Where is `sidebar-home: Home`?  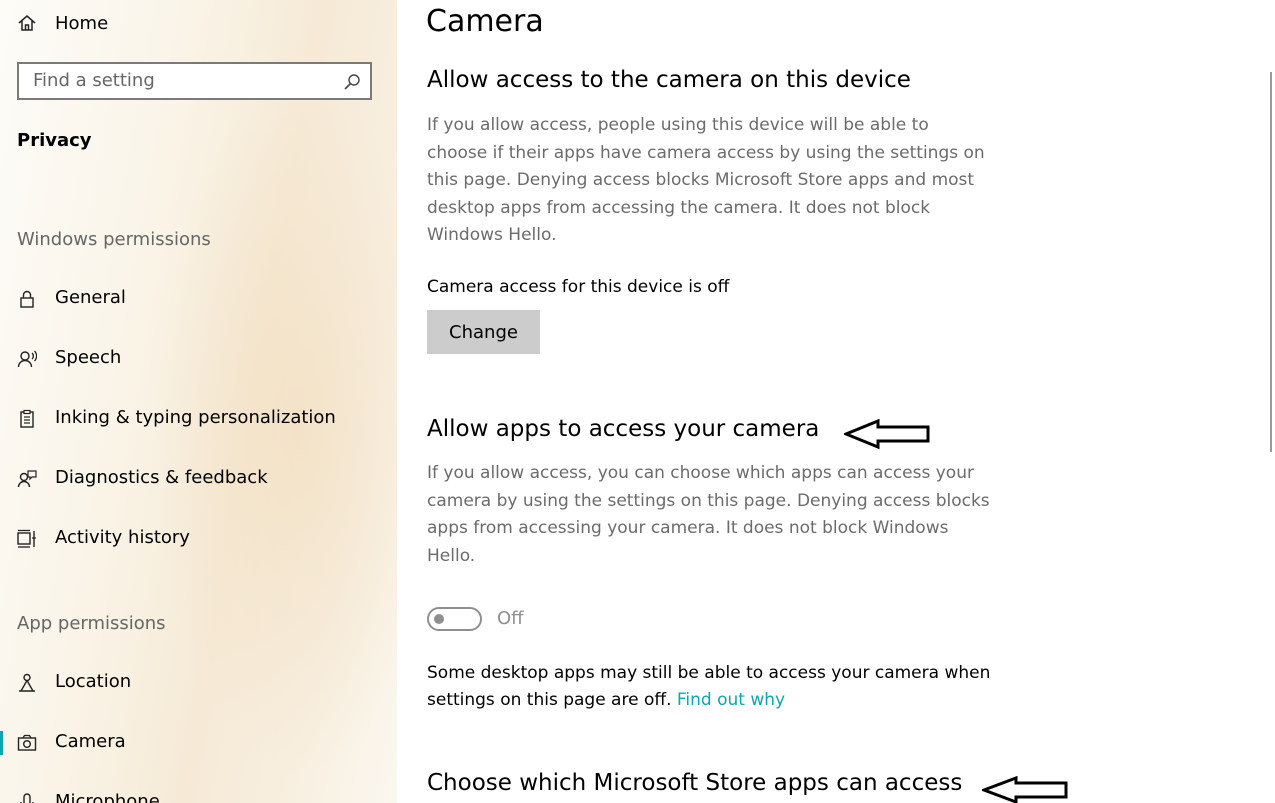
sidebar-home: Home is located at coordinates (62, 23).